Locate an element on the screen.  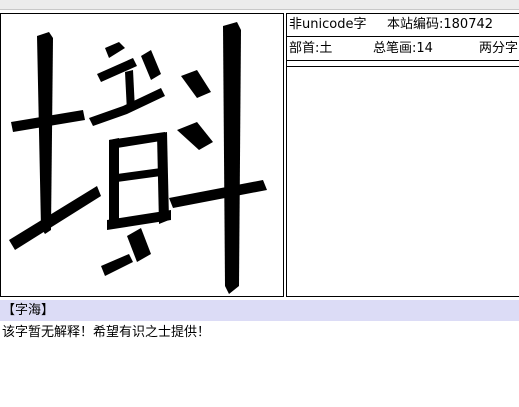
meta-row-strokes: 部首:土 总笔画:14 两分字 is located at coordinates (403, 49).